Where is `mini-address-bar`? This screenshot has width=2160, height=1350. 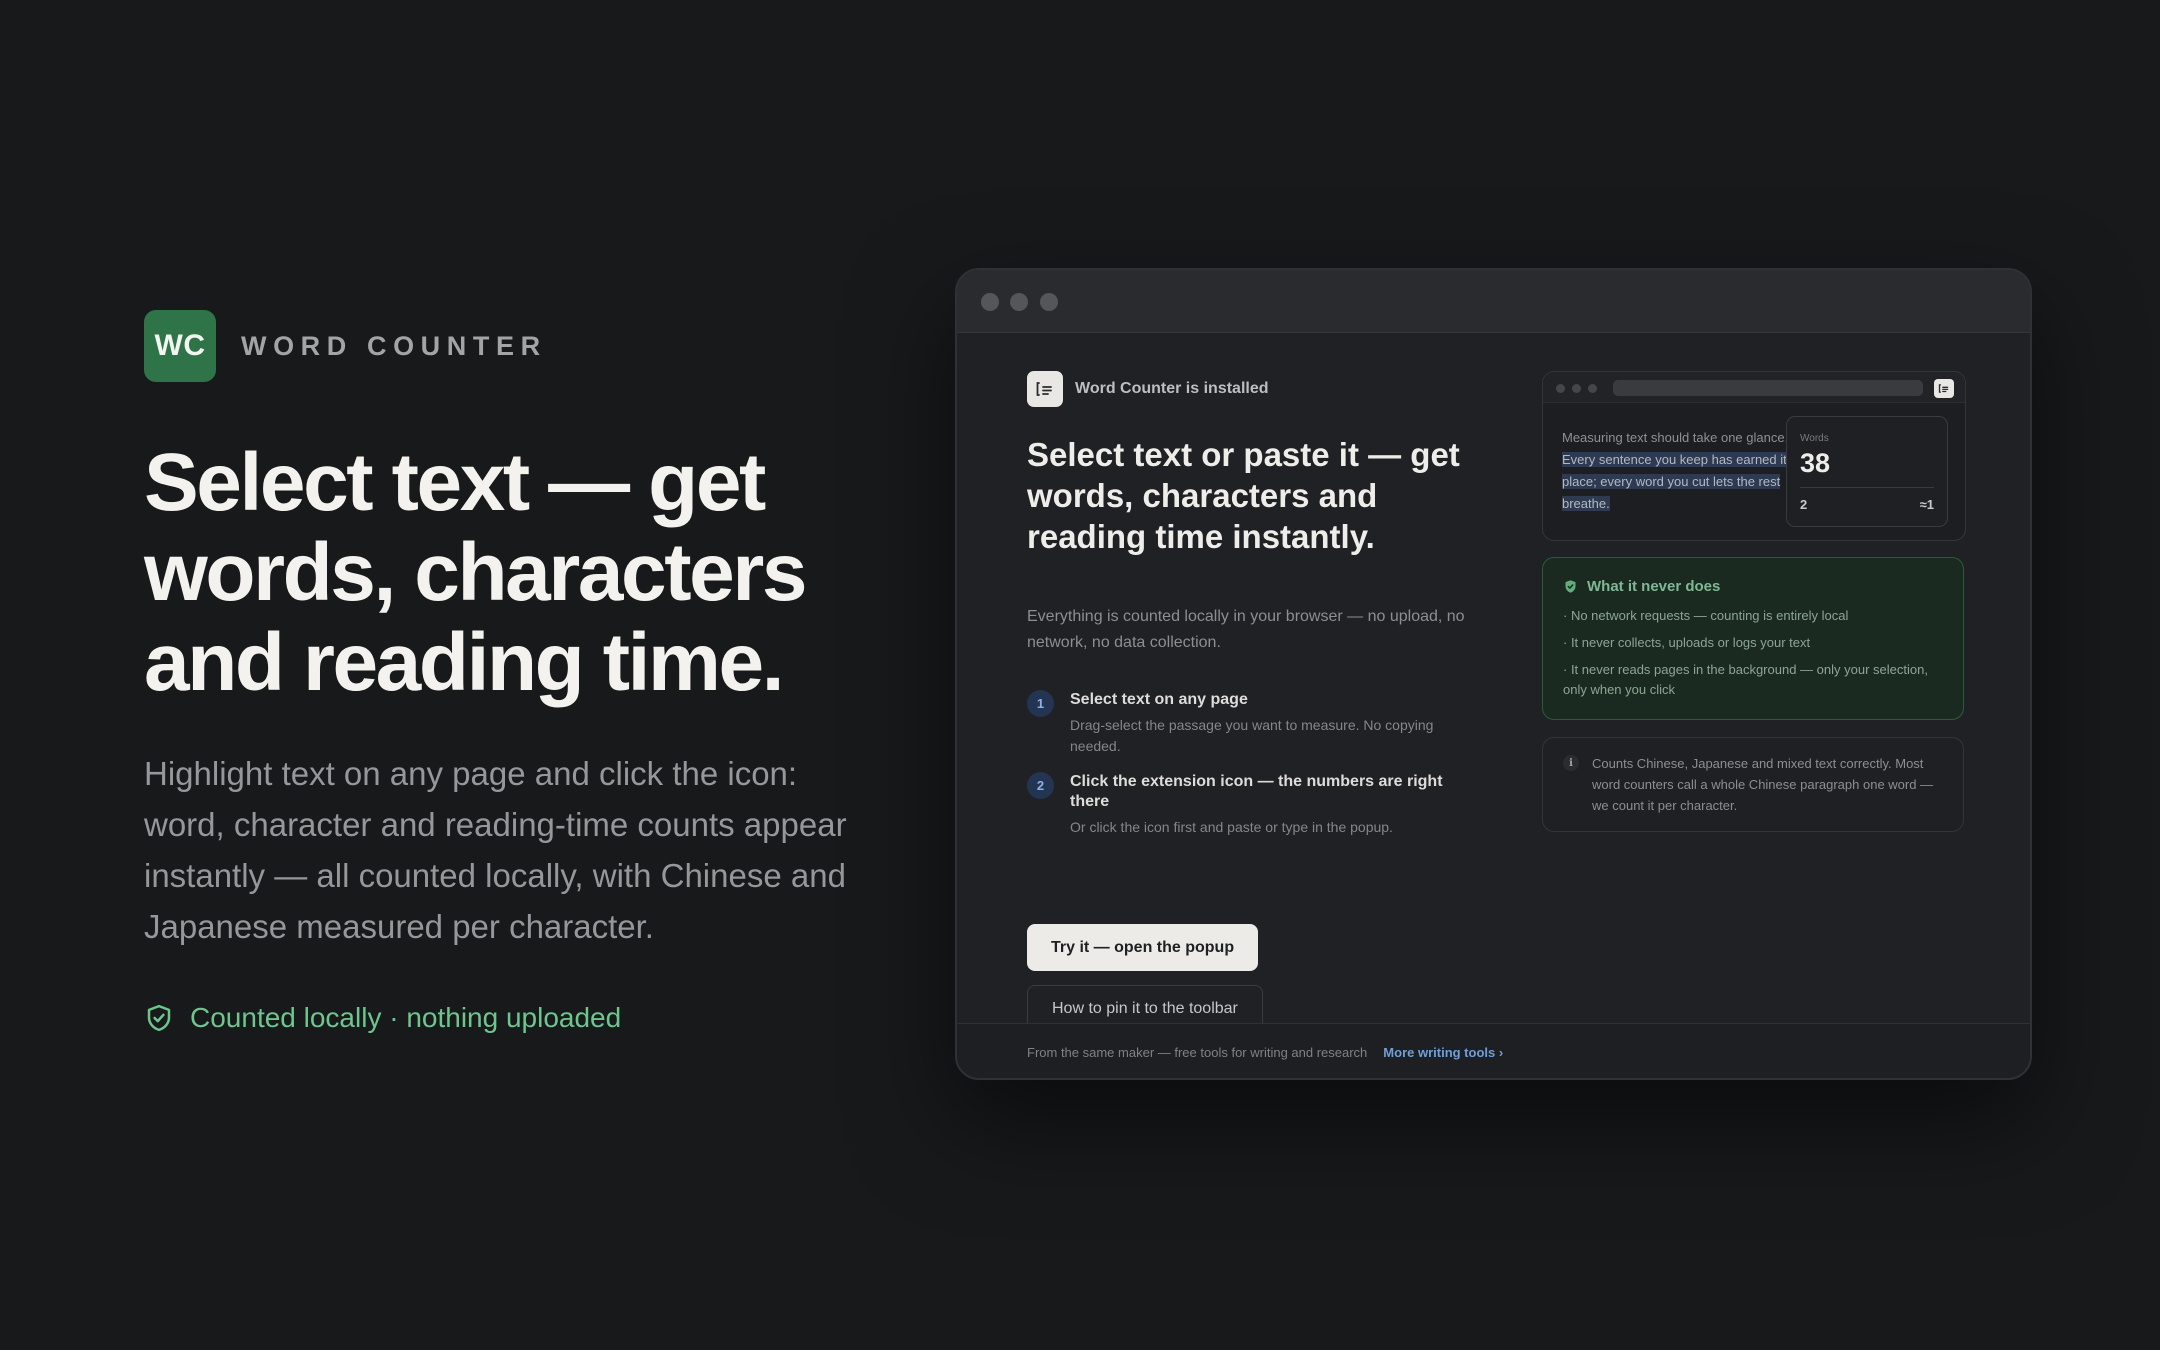
mini-address-bar is located at coordinates (1768, 388).